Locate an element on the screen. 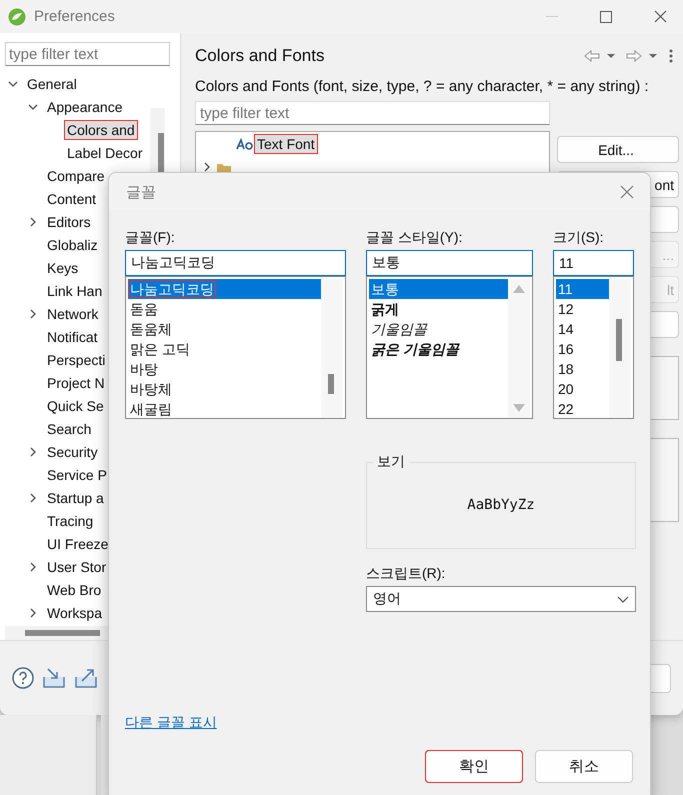 The width and height of the screenshot is (683, 795). list-item: 바탕체 is located at coordinates (224, 389).